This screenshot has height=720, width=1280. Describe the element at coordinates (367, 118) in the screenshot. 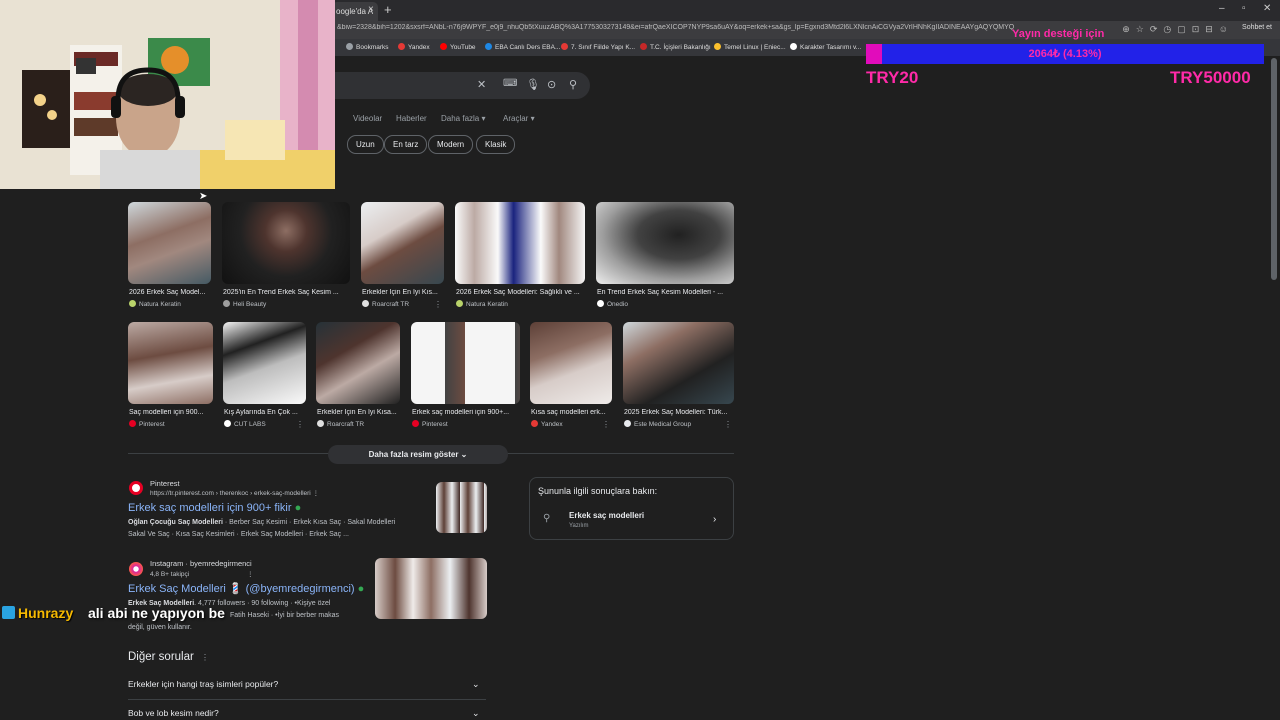

I see `tab-videos: Videolar` at that location.